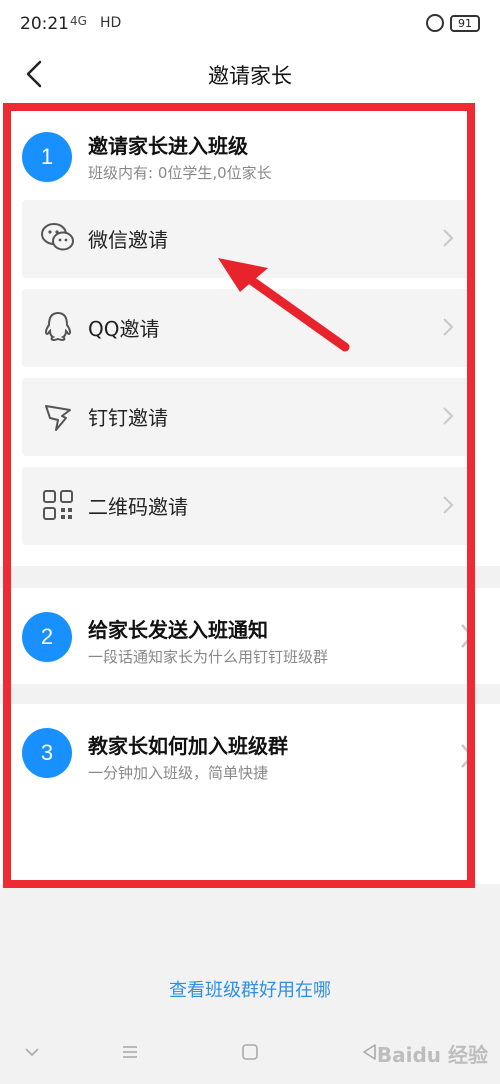 This screenshot has height=1084, width=500. I want to click on option-label: 二维码邀请, so click(138, 507).